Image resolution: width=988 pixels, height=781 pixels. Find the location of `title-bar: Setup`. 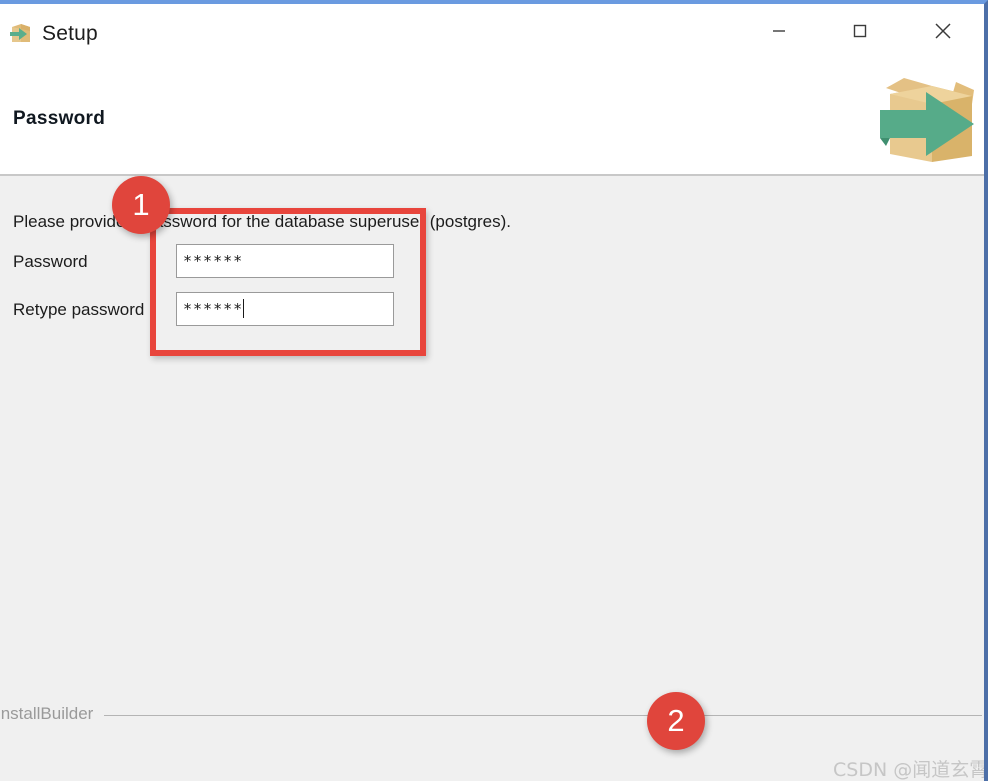

title-bar: Setup is located at coordinates (492, 31).